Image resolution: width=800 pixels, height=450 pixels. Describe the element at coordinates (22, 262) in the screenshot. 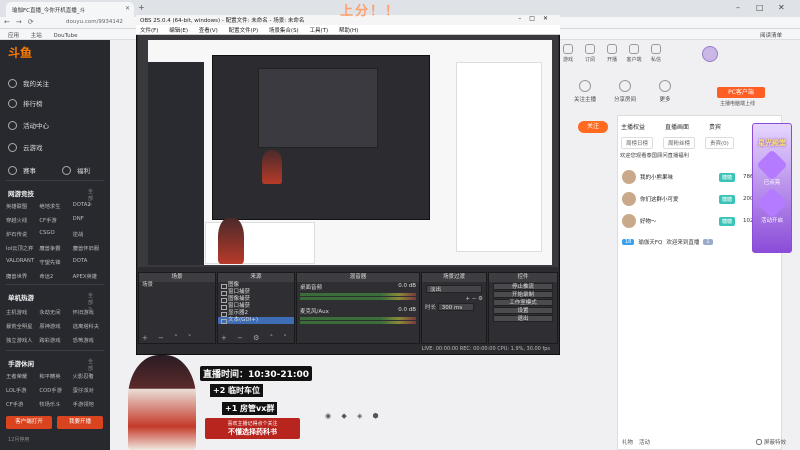

I see `game-category: VALORANT` at that location.